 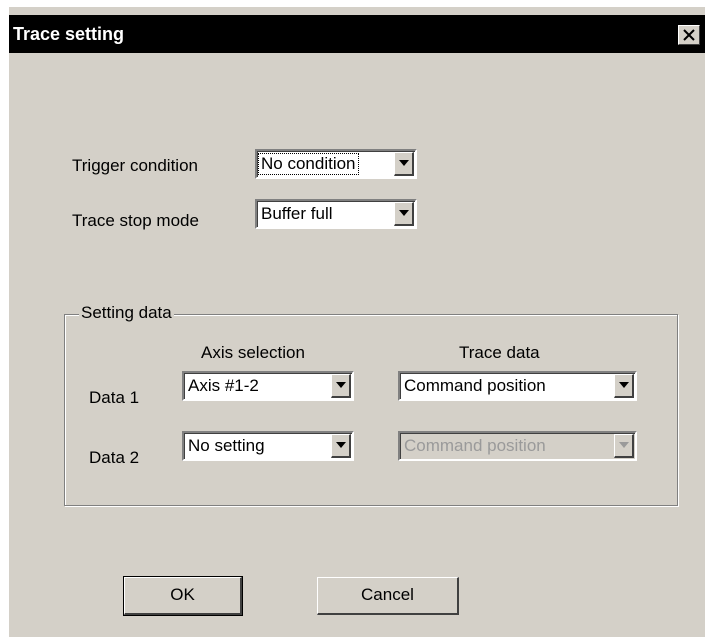 I want to click on close-button, so click(x=689, y=35).